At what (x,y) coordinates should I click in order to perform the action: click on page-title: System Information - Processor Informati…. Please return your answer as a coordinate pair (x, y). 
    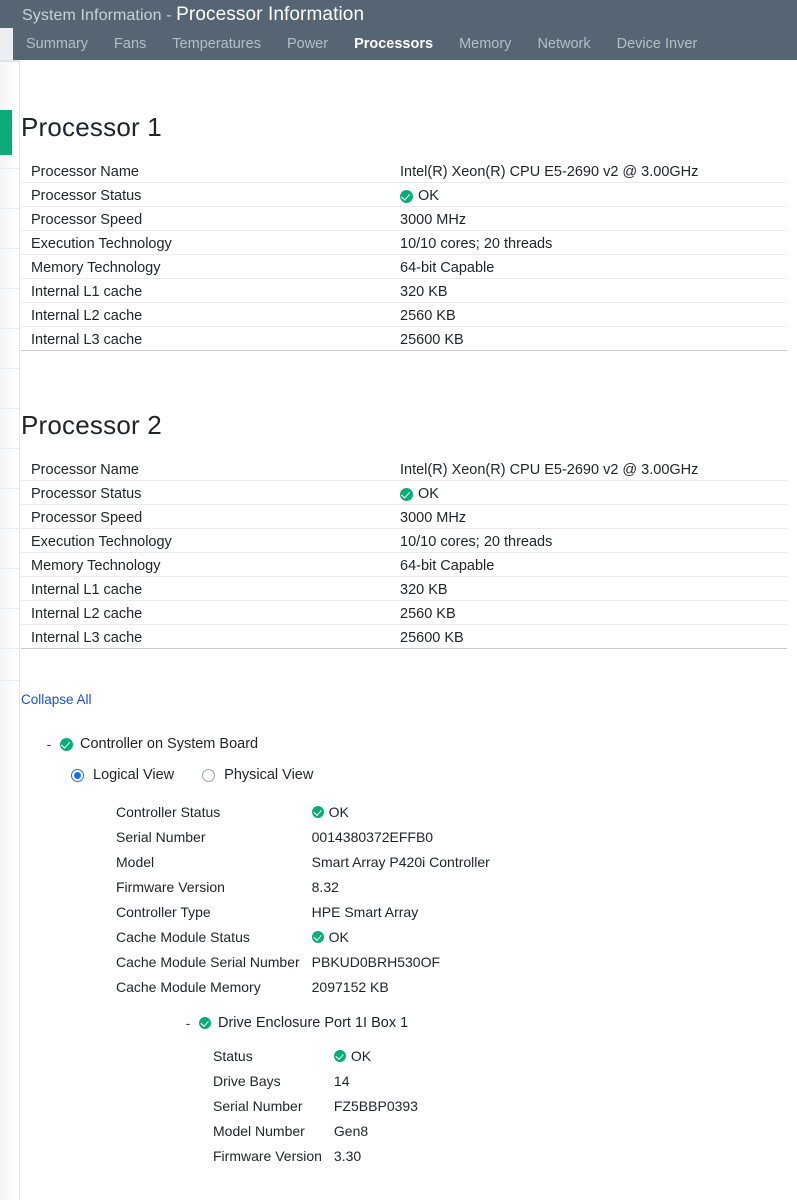
    Looking at the image, I should click on (193, 14).